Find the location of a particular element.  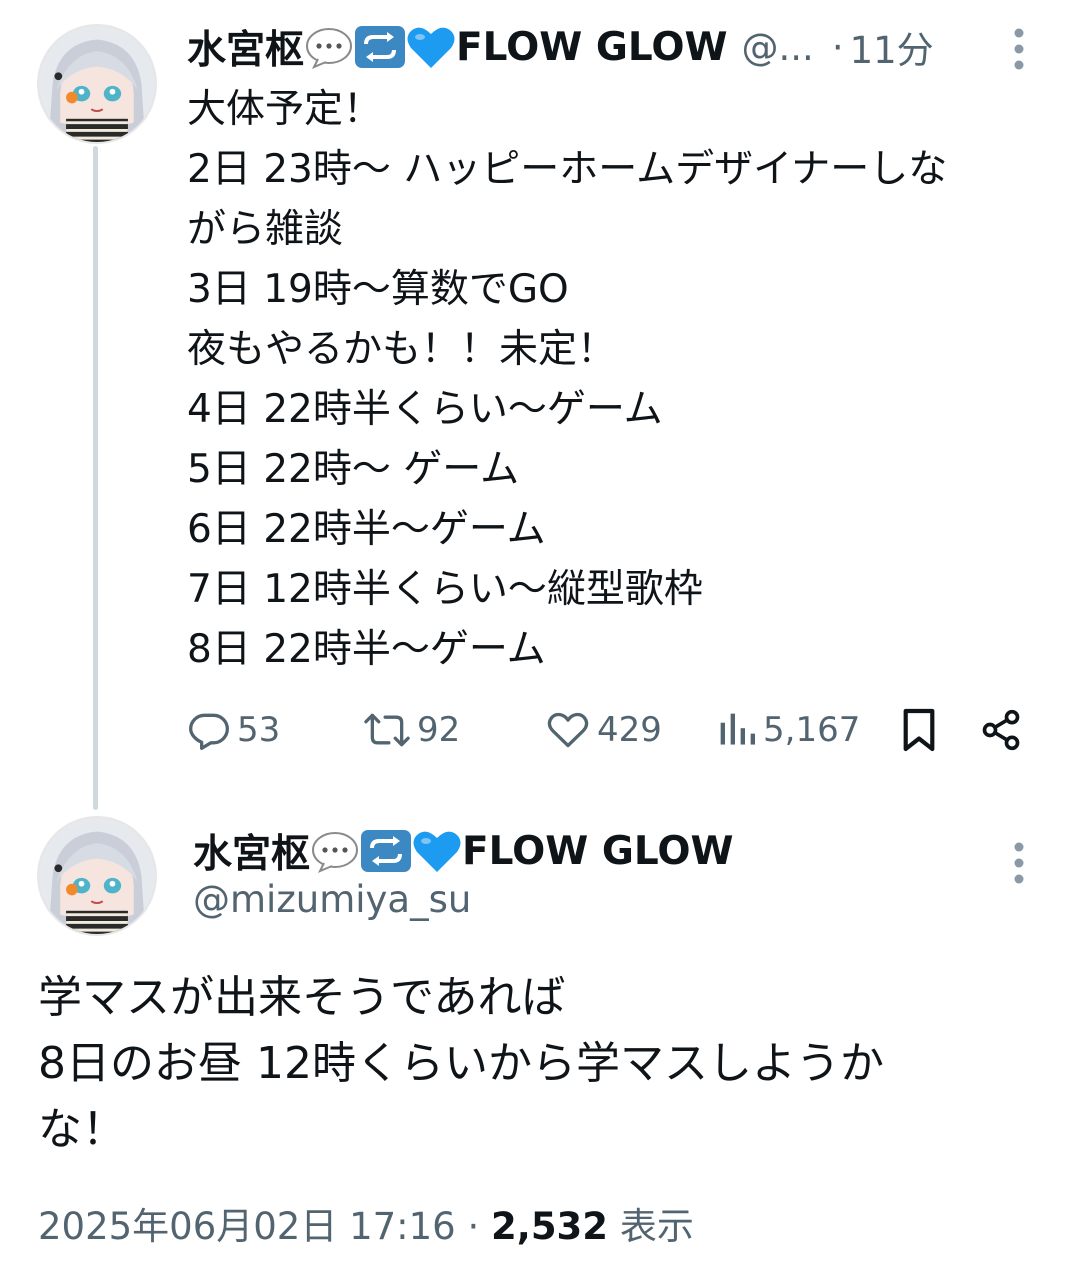

author-row: 水宮枢 FLOW GLOW @... · 11分 is located at coordinates (560, 47).